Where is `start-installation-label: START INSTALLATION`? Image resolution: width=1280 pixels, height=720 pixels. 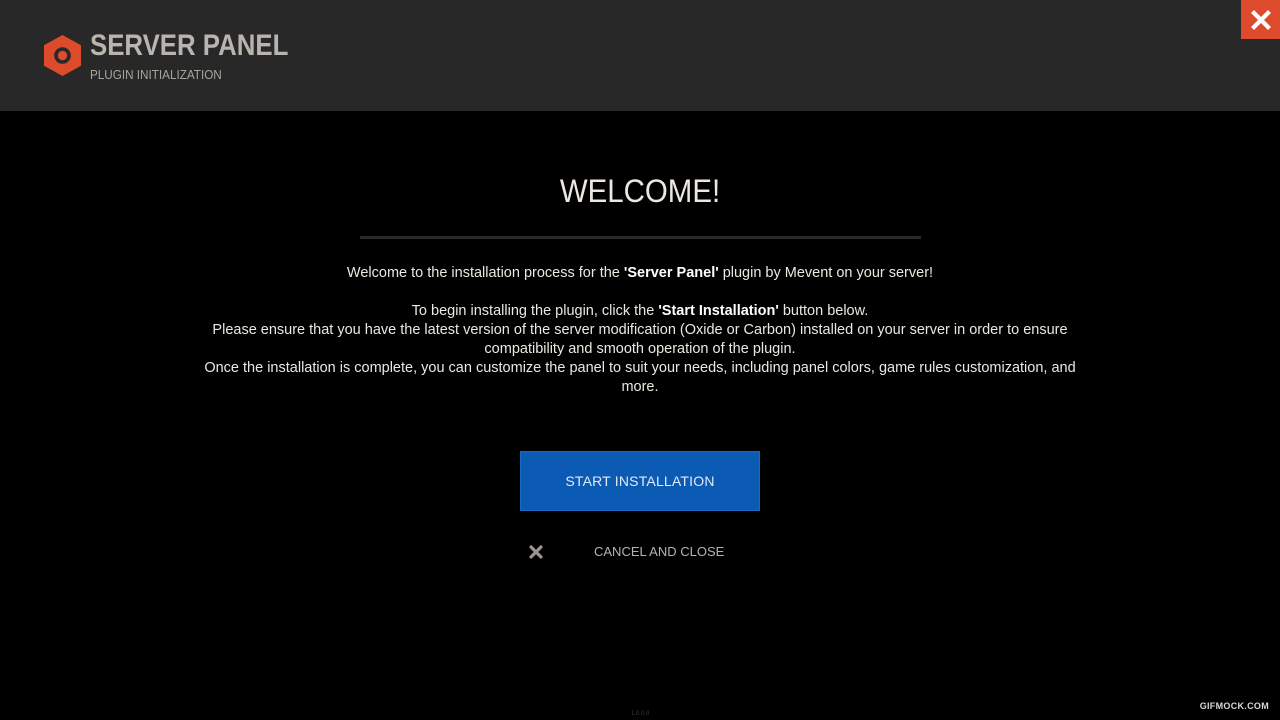 start-installation-label: START INSTALLATION is located at coordinates (640, 481).